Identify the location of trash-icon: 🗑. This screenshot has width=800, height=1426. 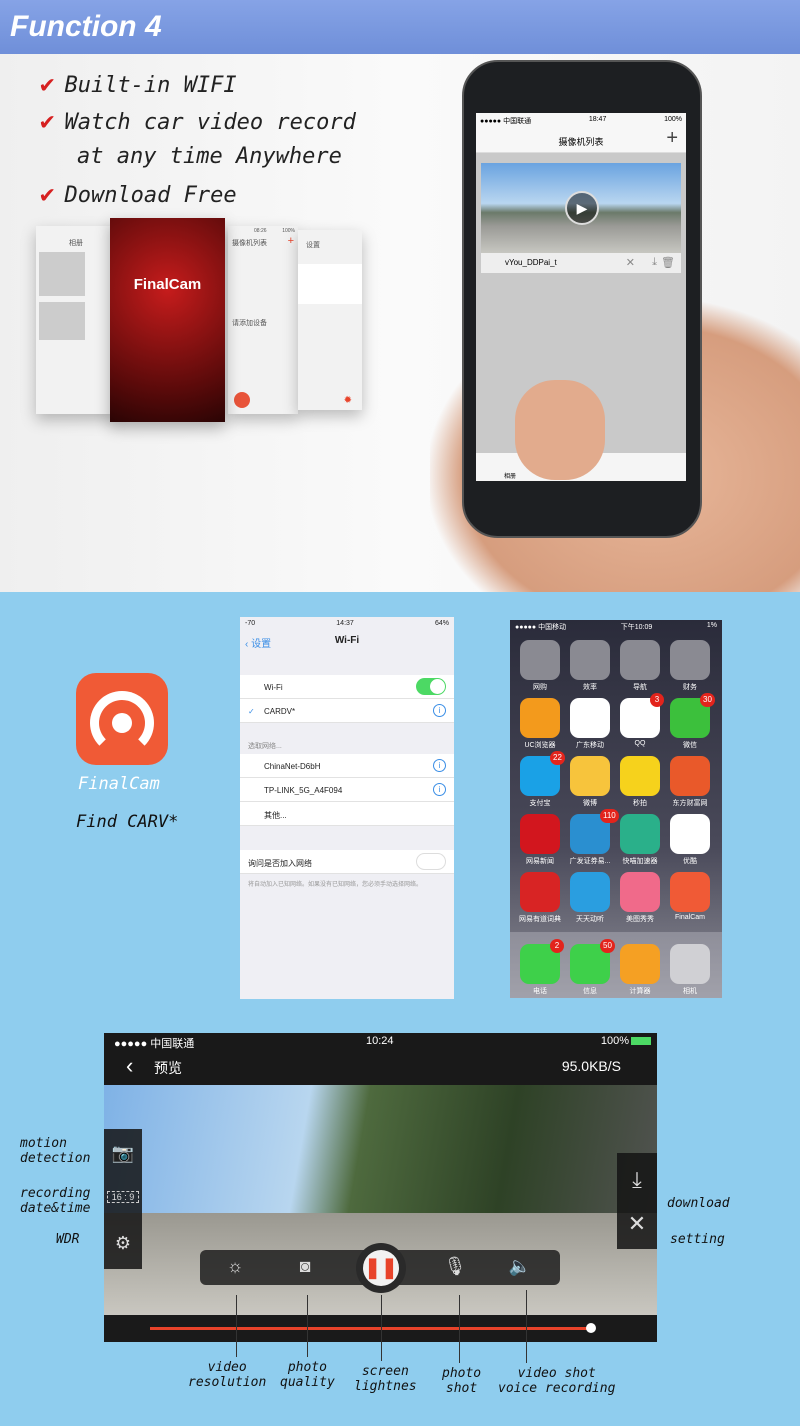
(668, 262).